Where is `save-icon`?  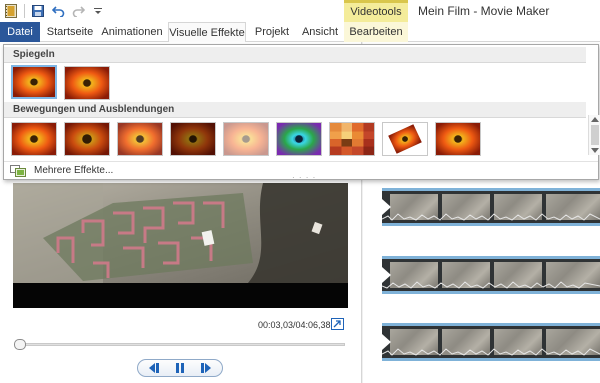 save-icon is located at coordinates (38, 11).